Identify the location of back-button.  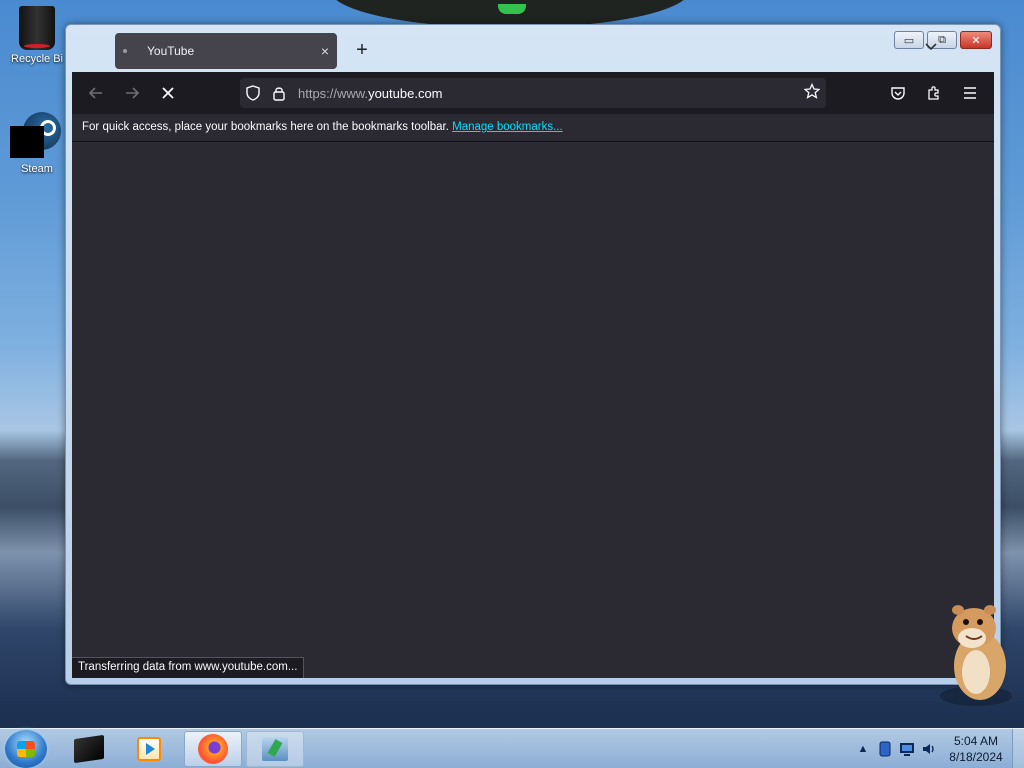
(96, 93).